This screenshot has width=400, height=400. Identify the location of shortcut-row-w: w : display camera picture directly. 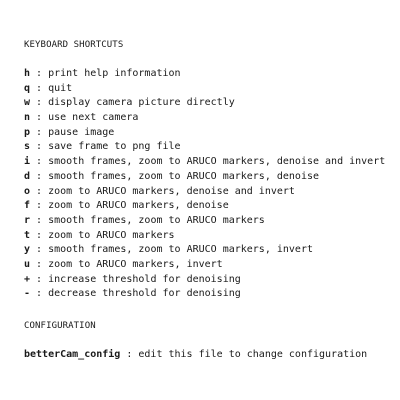
(209, 103).